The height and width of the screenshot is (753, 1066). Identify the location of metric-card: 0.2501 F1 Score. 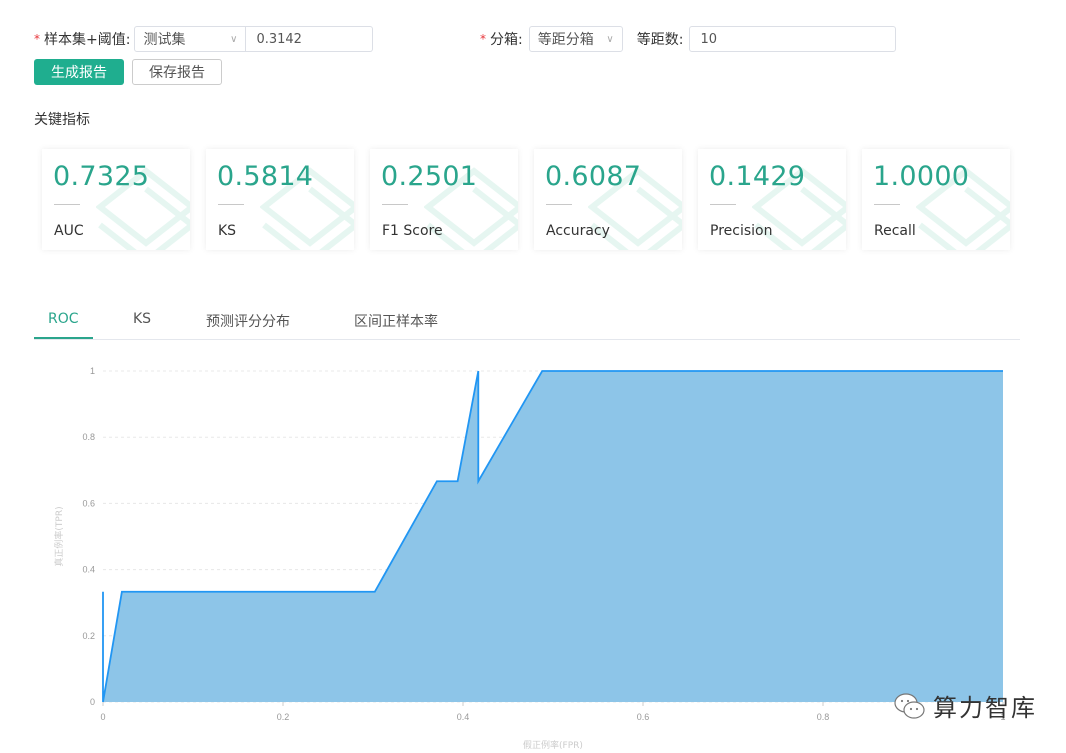
(444, 199).